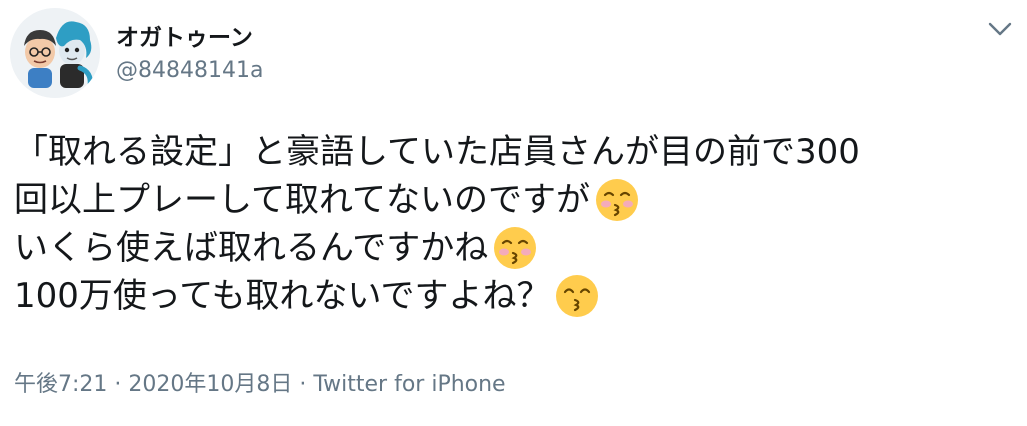 The width and height of the screenshot is (1027, 426). What do you see at coordinates (282, 296) in the screenshot?
I see `tweet-line-text: 100万使っても取れないですよね？` at bounding box center [282, 296].